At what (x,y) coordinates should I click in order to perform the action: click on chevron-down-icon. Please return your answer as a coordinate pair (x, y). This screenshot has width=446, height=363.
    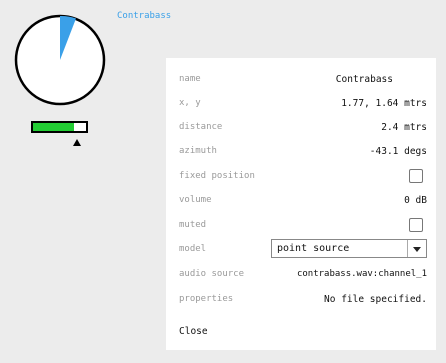
    Looking at the image, I should click on (416, 248).